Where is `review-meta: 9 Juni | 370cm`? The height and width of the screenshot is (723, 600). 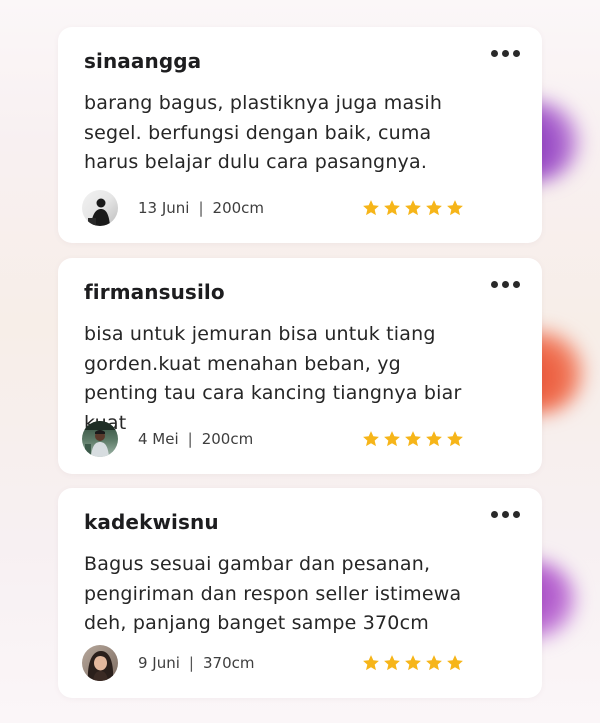 review-meta: 9 Juni | 370cm is located at coordinates (196, 663).